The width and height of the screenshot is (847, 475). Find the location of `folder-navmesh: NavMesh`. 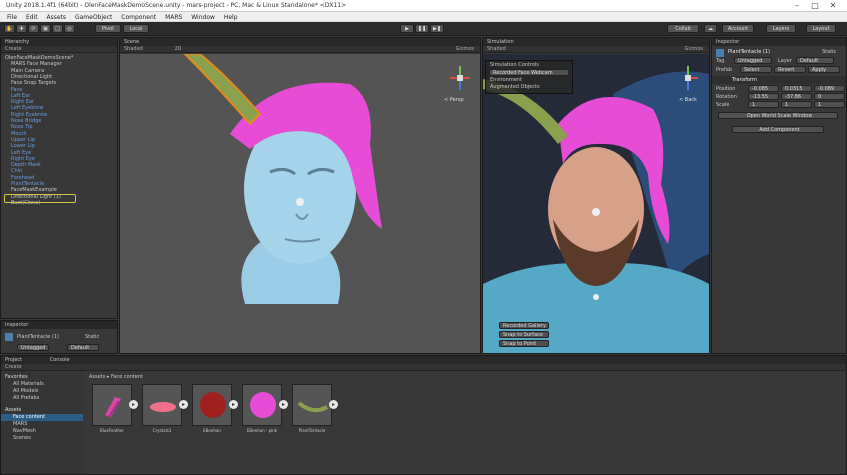

folder-navmesh: NavMesh is located at coordinates (24, 431).